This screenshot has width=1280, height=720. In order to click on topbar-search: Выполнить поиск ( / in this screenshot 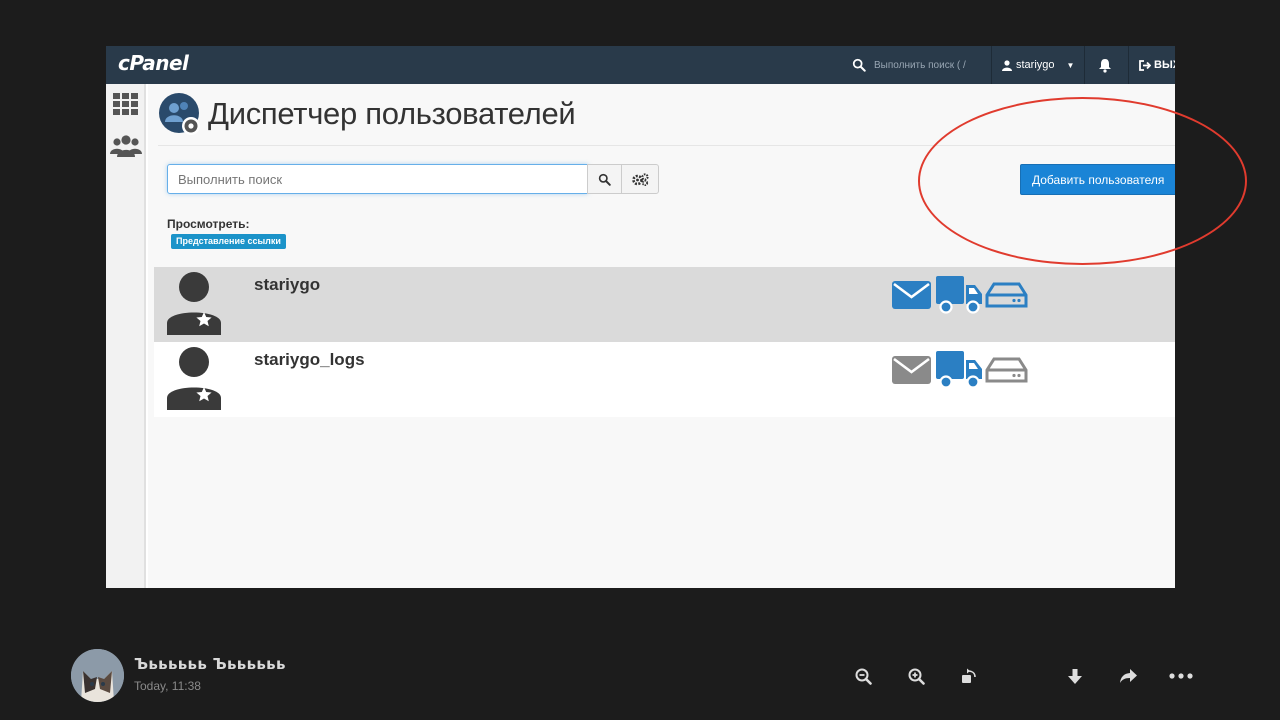, I will do `click(922, 65)`.